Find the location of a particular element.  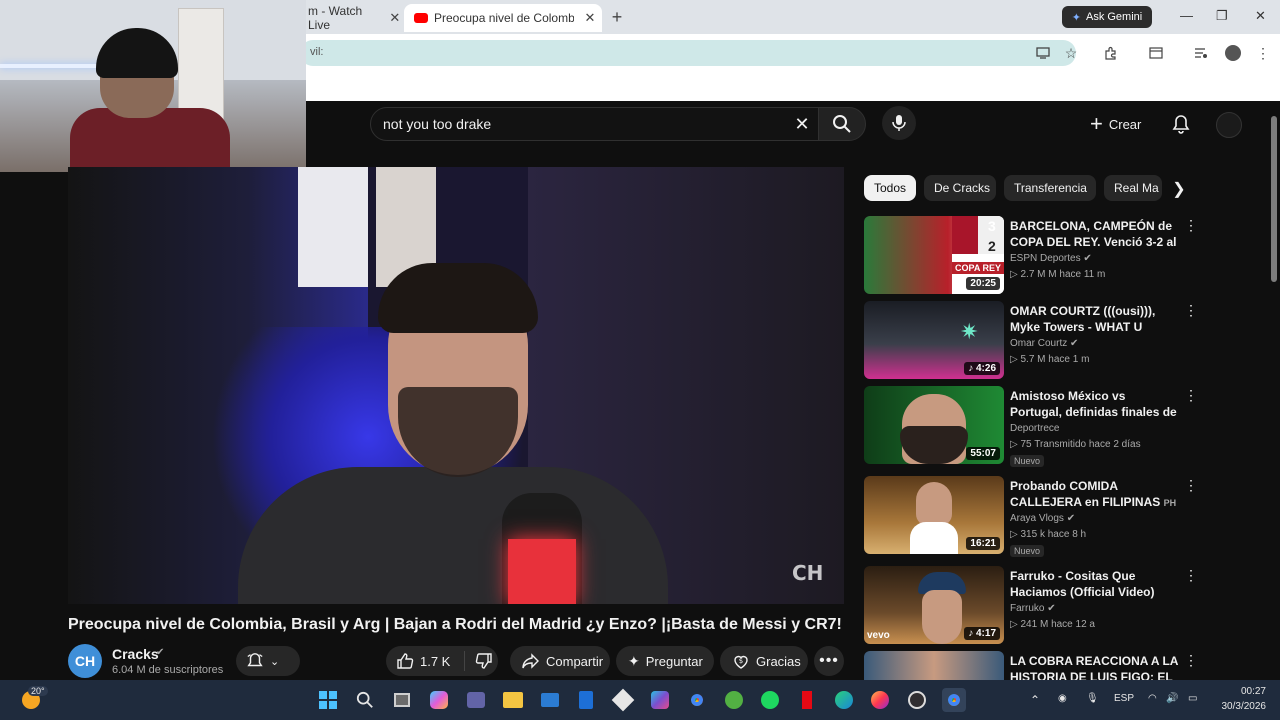

channel-name: Farruko ✔ is located at coordinates (1033, 608).